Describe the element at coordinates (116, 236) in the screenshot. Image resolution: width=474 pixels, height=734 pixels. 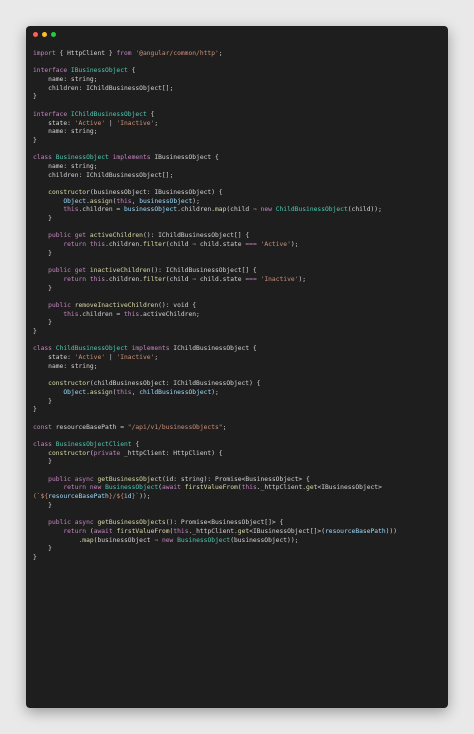
I see `code-token: activeChildren` at that location.